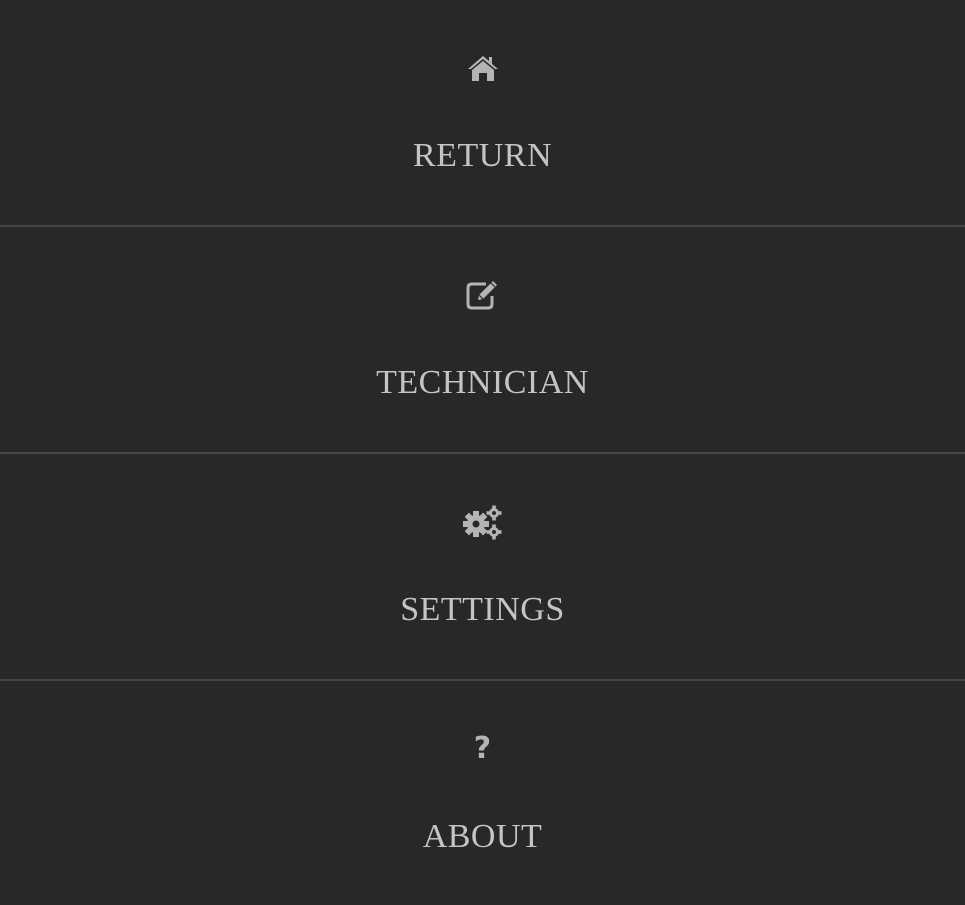 The image size is (965, 905). I want to click on question-glyph: ?, so click(482, 748).